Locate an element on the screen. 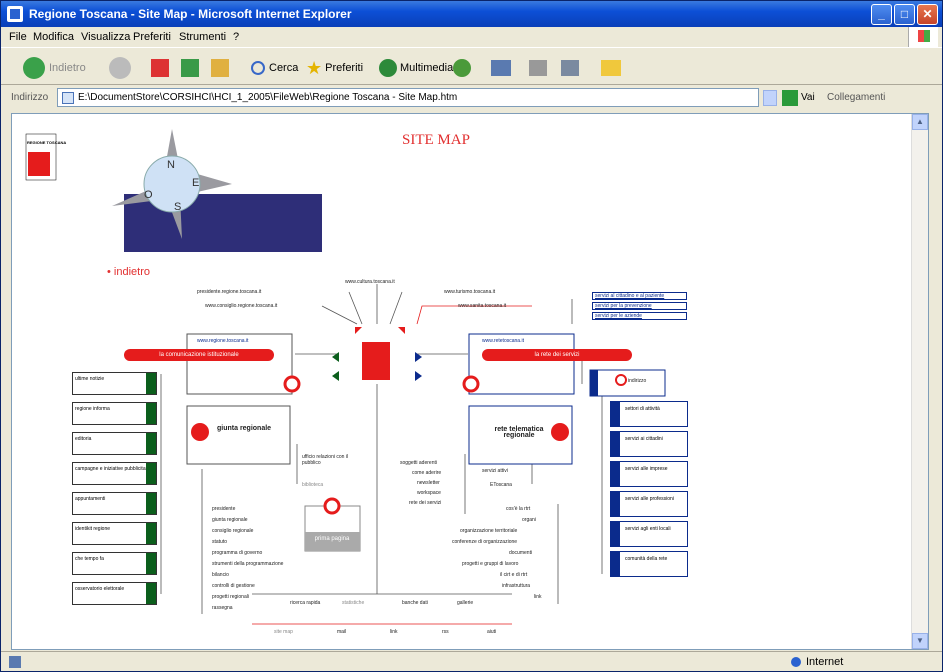  link-sanita: www.sanita.toscana.it is located at coordinates (482, 306).